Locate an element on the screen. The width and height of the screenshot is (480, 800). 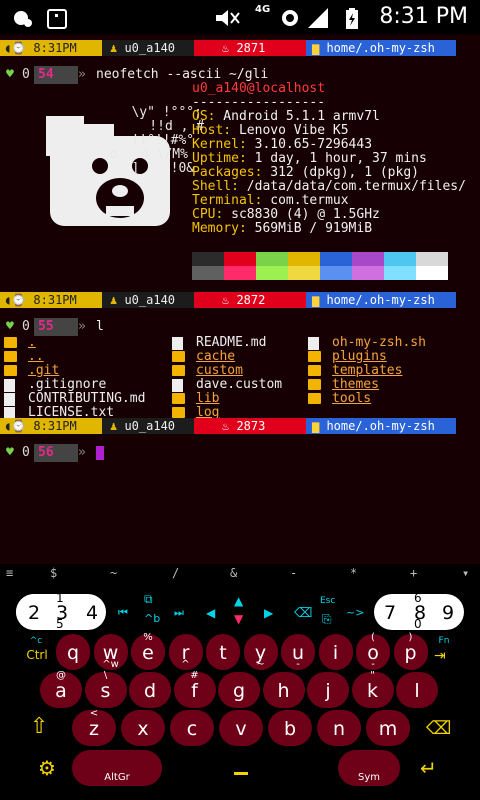
delete-icon: ⌫ is located at coordinates (303, 613).